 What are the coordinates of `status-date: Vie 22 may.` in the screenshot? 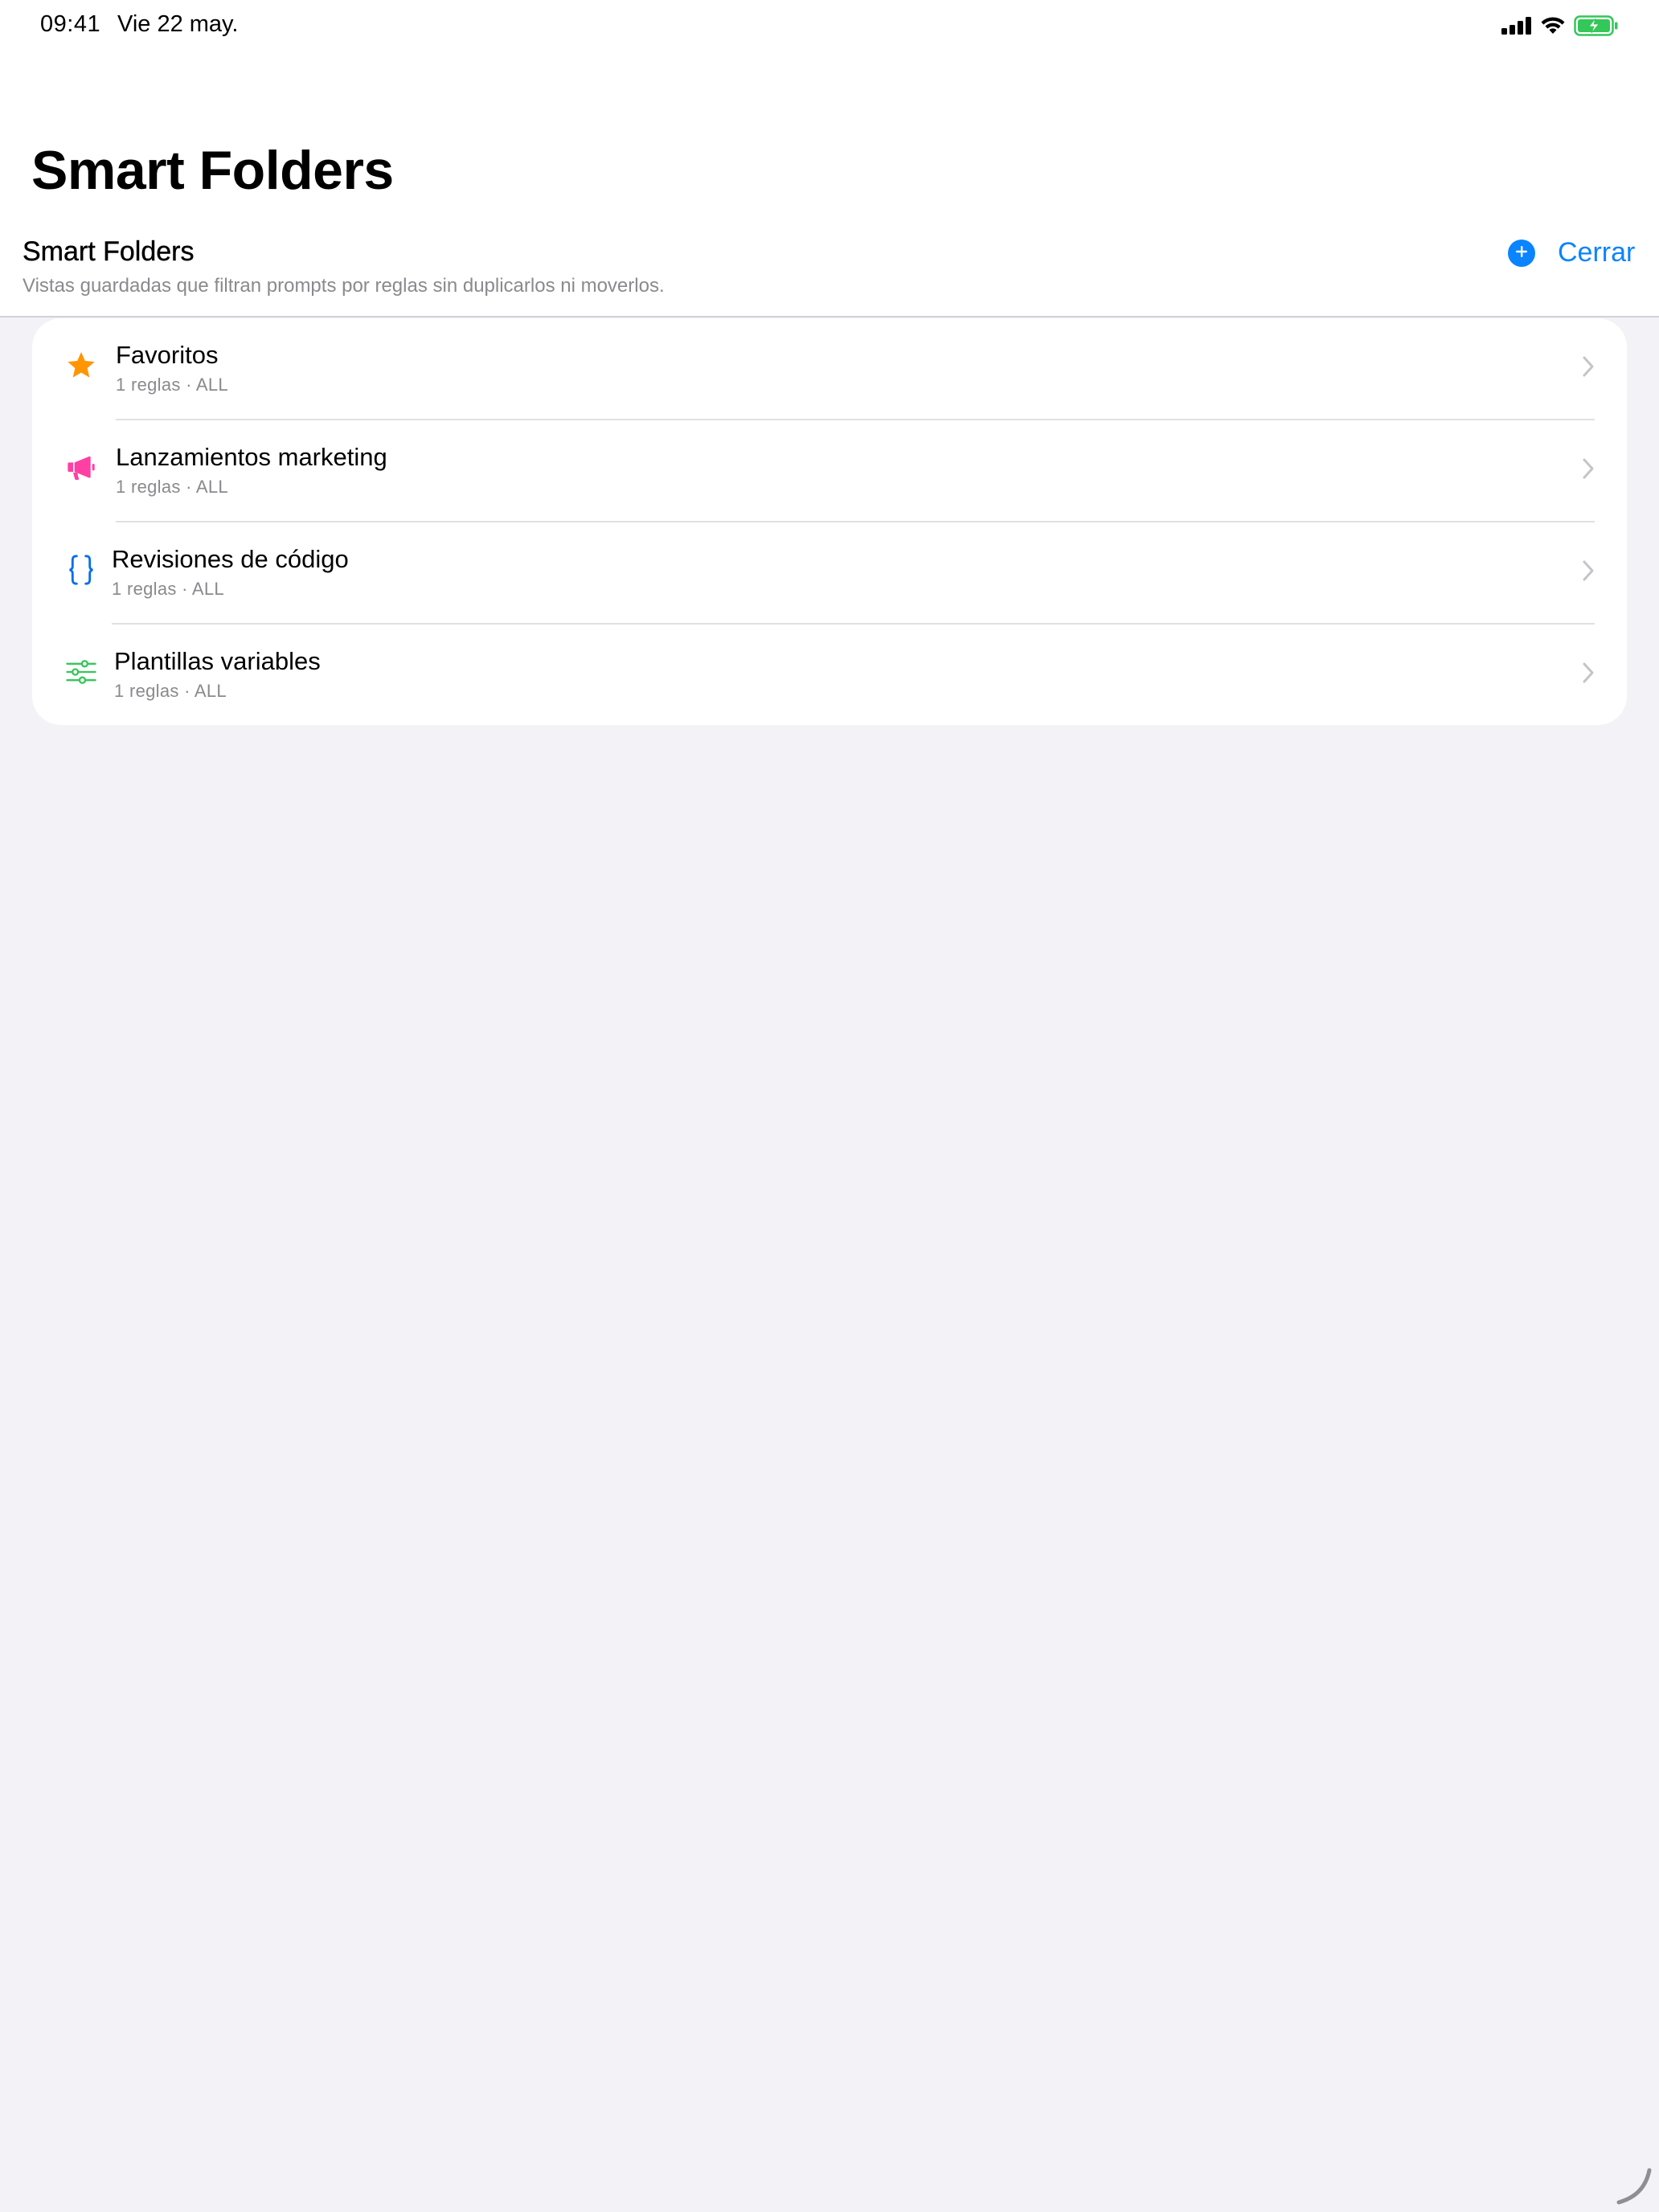 It's located at (178, 24).